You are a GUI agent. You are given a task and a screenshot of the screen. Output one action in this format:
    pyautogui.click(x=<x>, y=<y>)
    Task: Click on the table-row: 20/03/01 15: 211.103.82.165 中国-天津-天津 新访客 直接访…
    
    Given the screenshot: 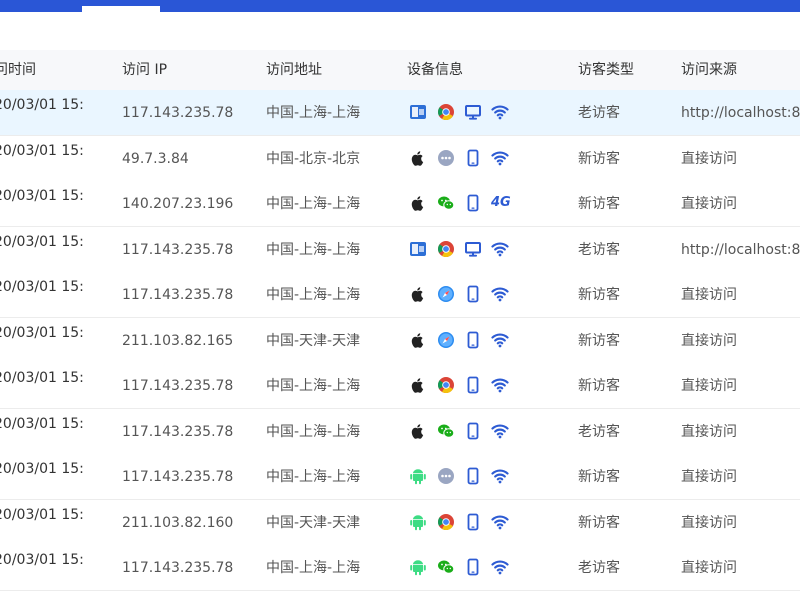 What is the action you would take?
    pyautogui.click(x=400, y=340)
    